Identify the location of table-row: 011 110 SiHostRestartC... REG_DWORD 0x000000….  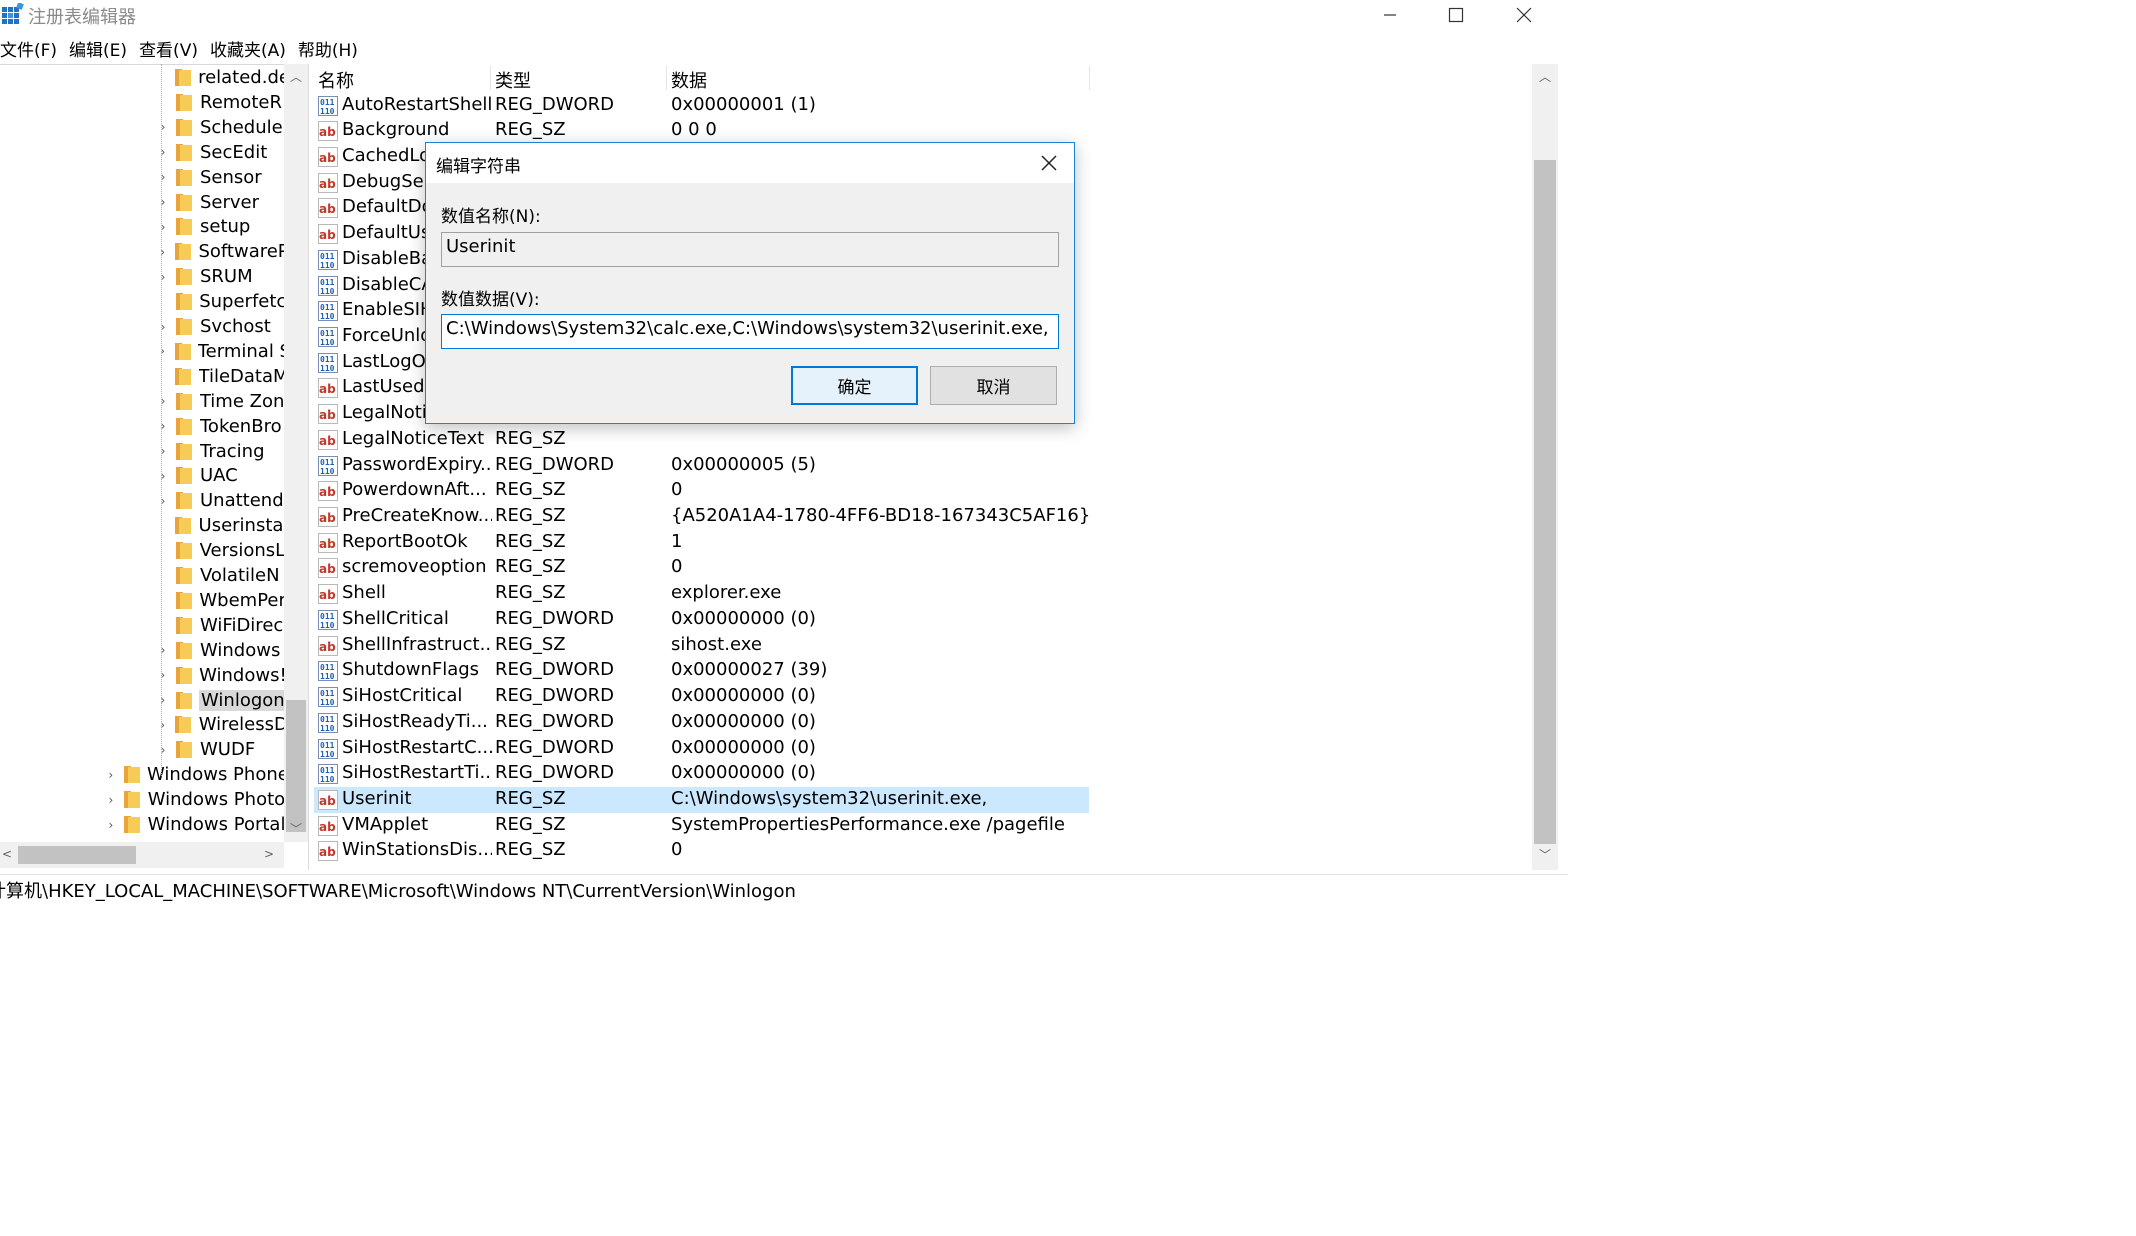
(701, 749).